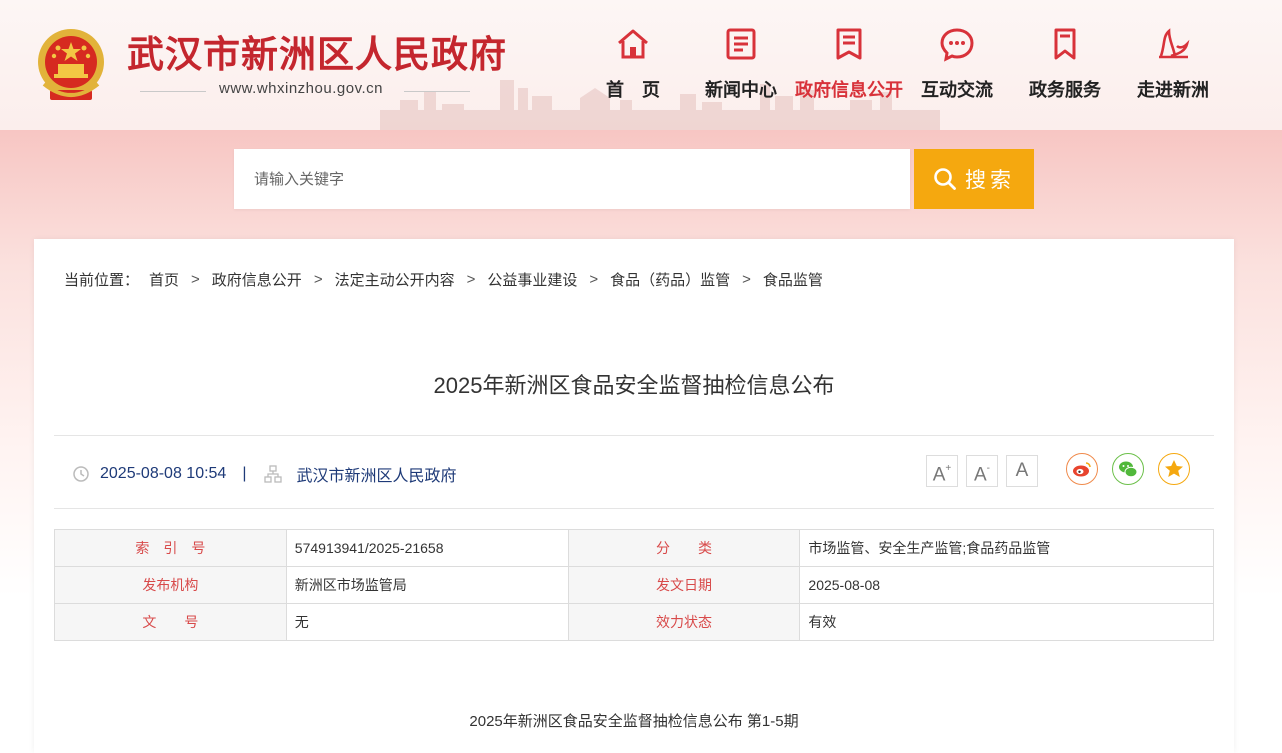  I want to click on nav-label: 政府信息公开, so click(849, 90).